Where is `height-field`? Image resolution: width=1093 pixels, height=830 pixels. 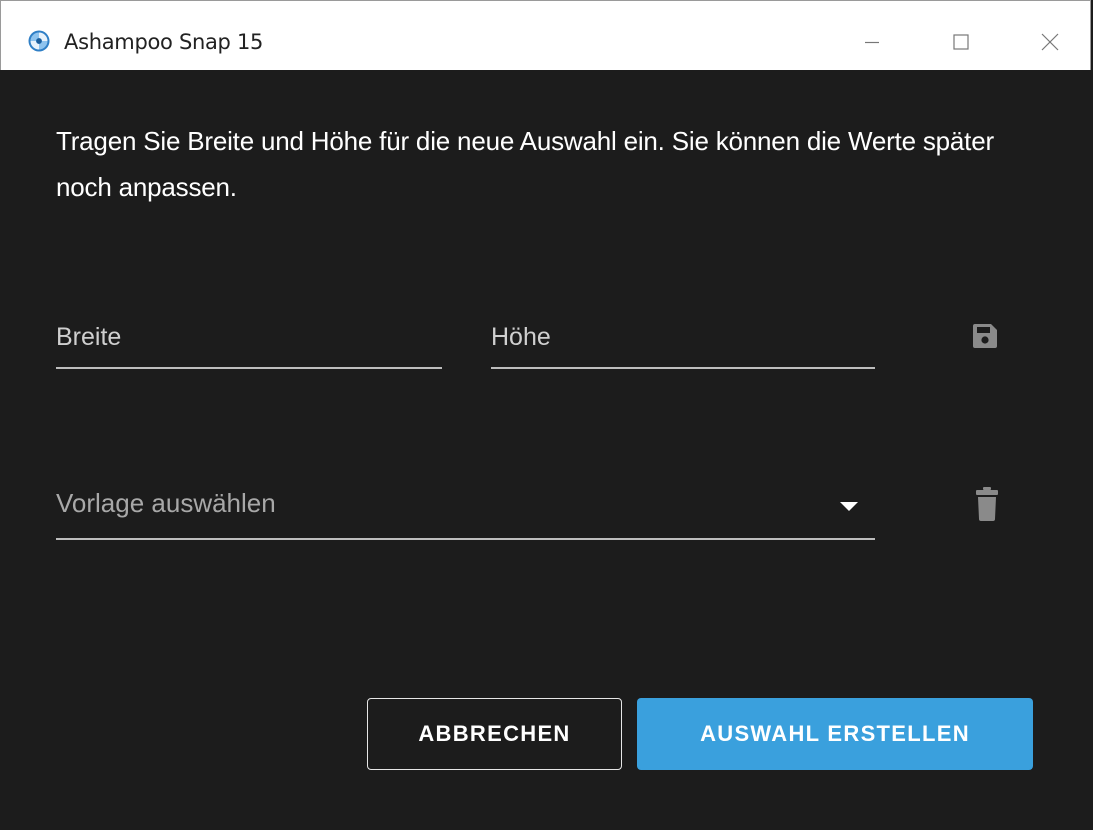
height-field is located at coordinates (683, 338).